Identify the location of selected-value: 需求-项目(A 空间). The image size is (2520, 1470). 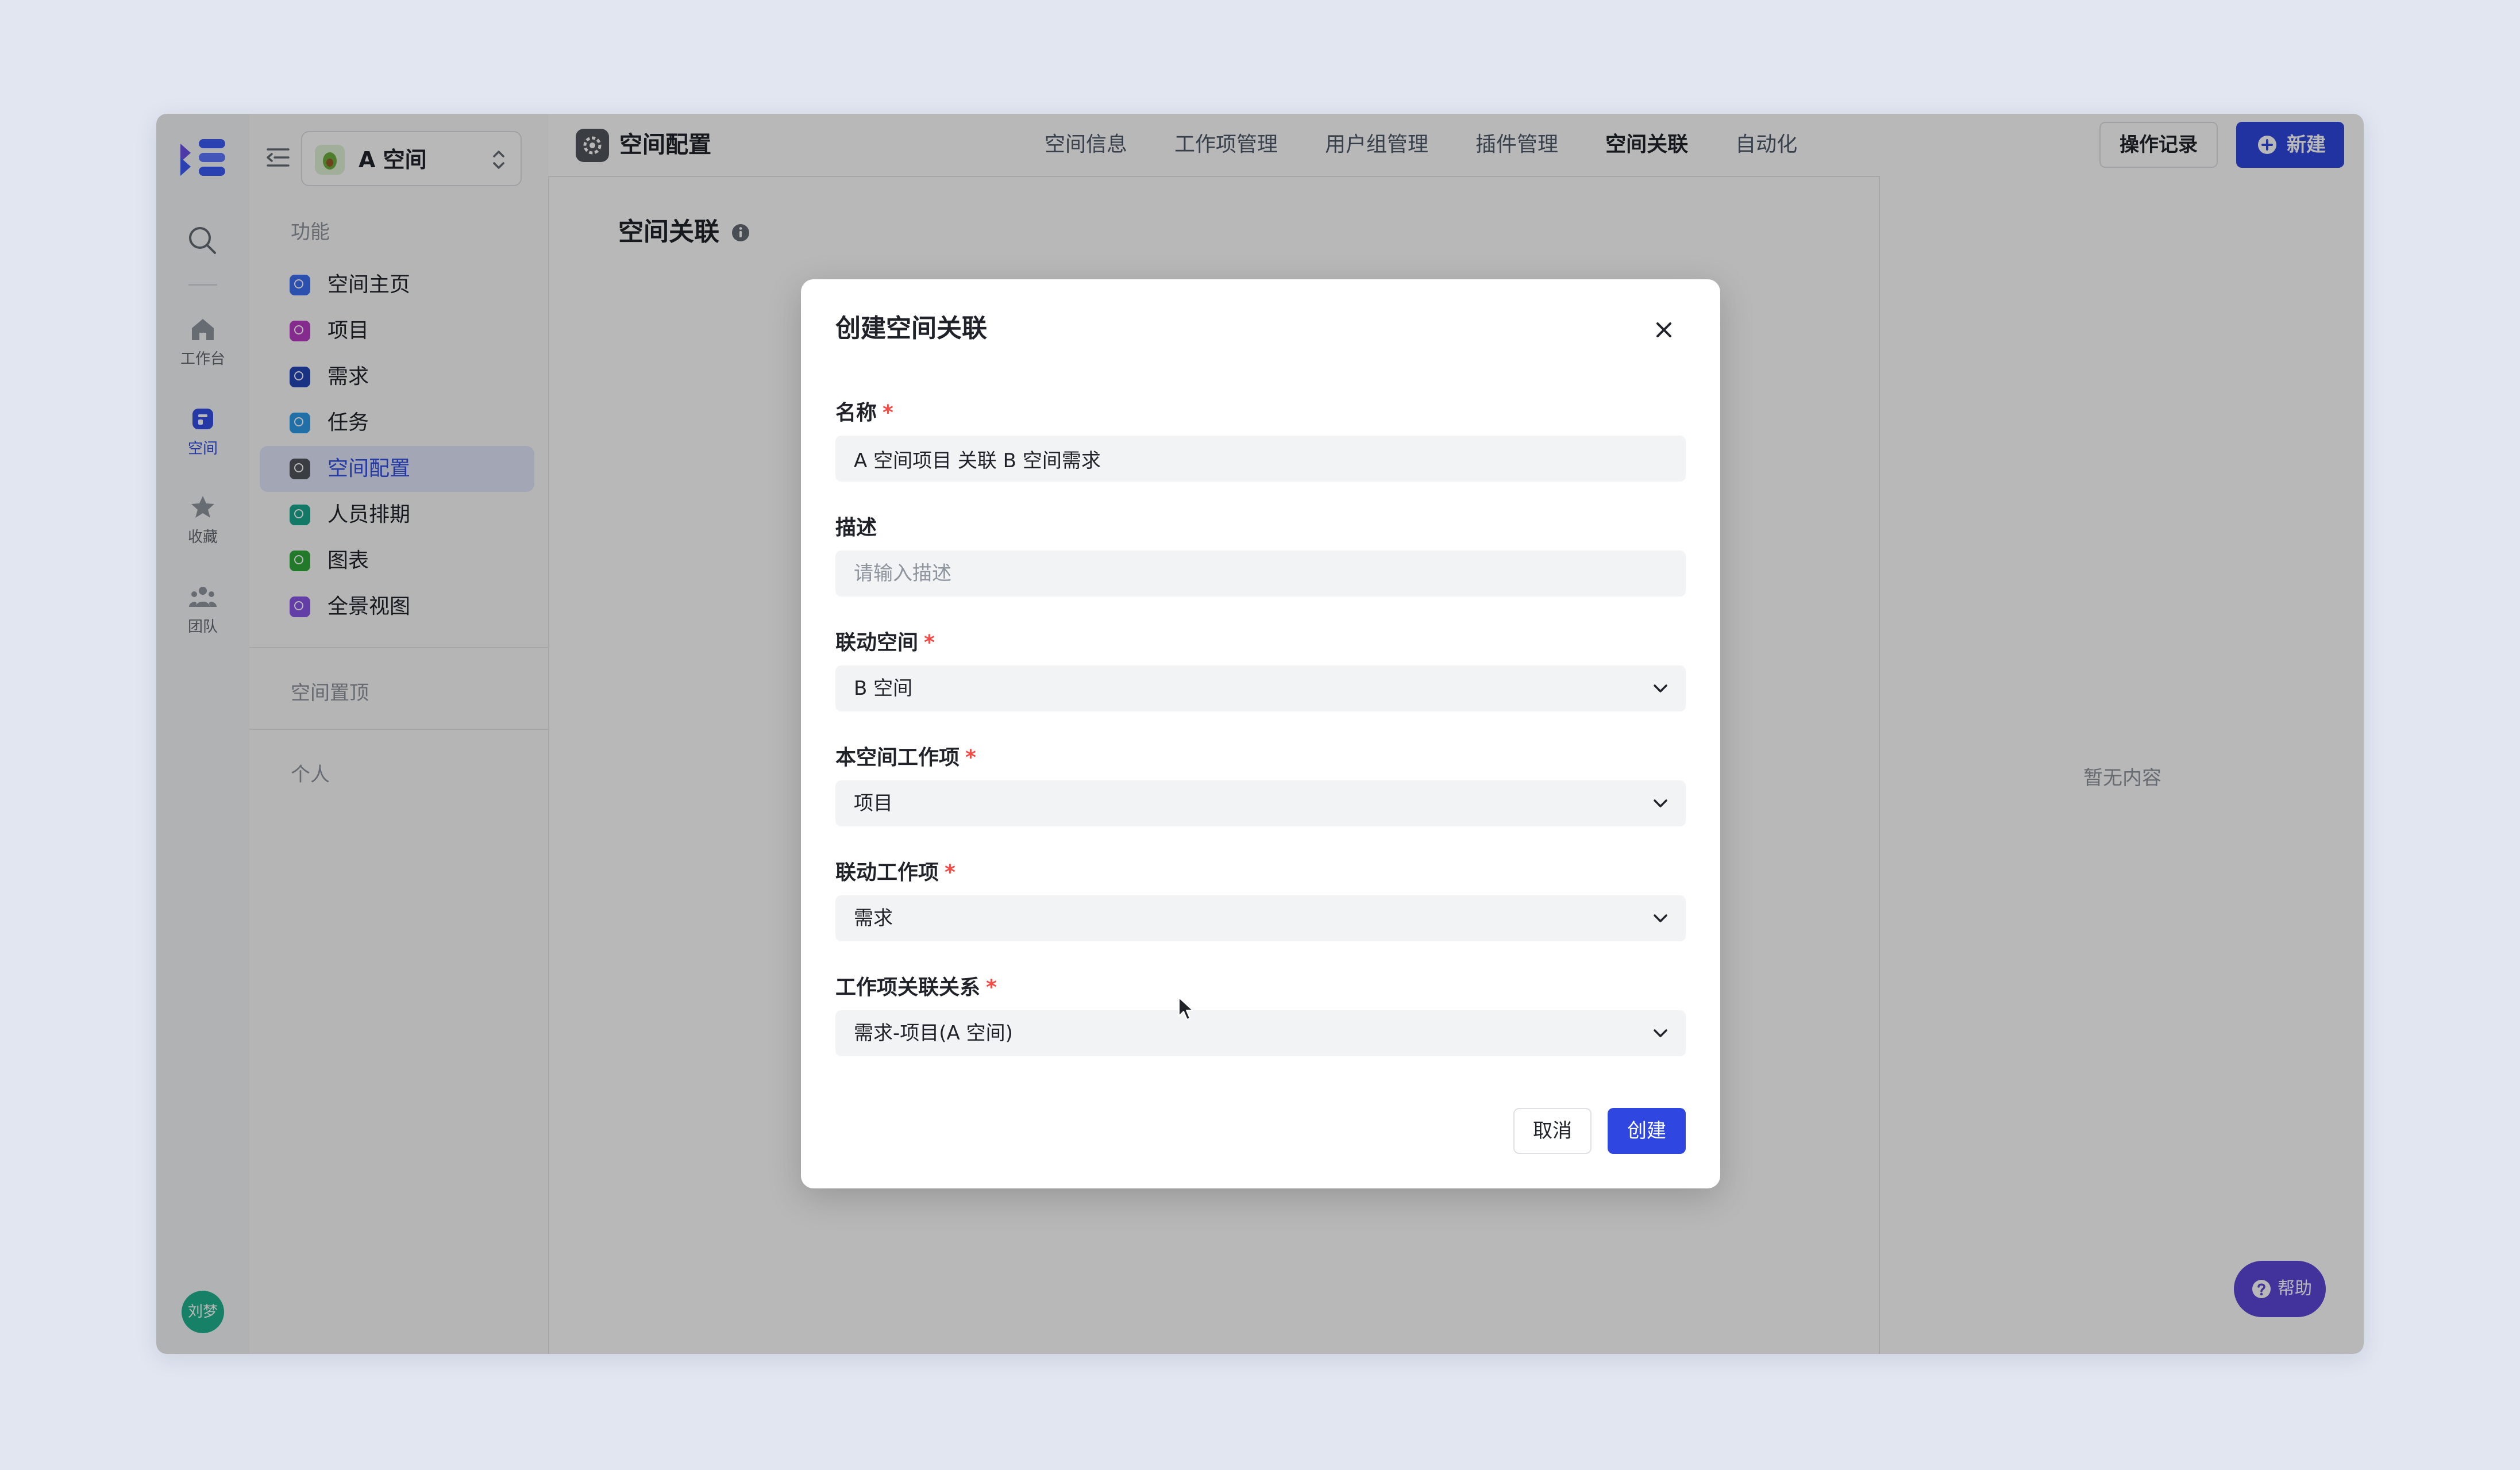
(934, 1033).